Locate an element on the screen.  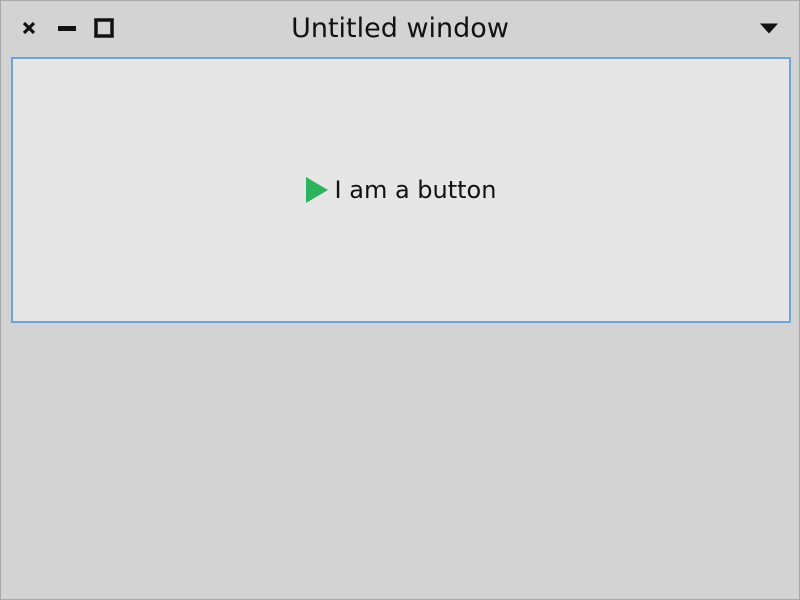
play-icon is located at coordinates (316, 190).